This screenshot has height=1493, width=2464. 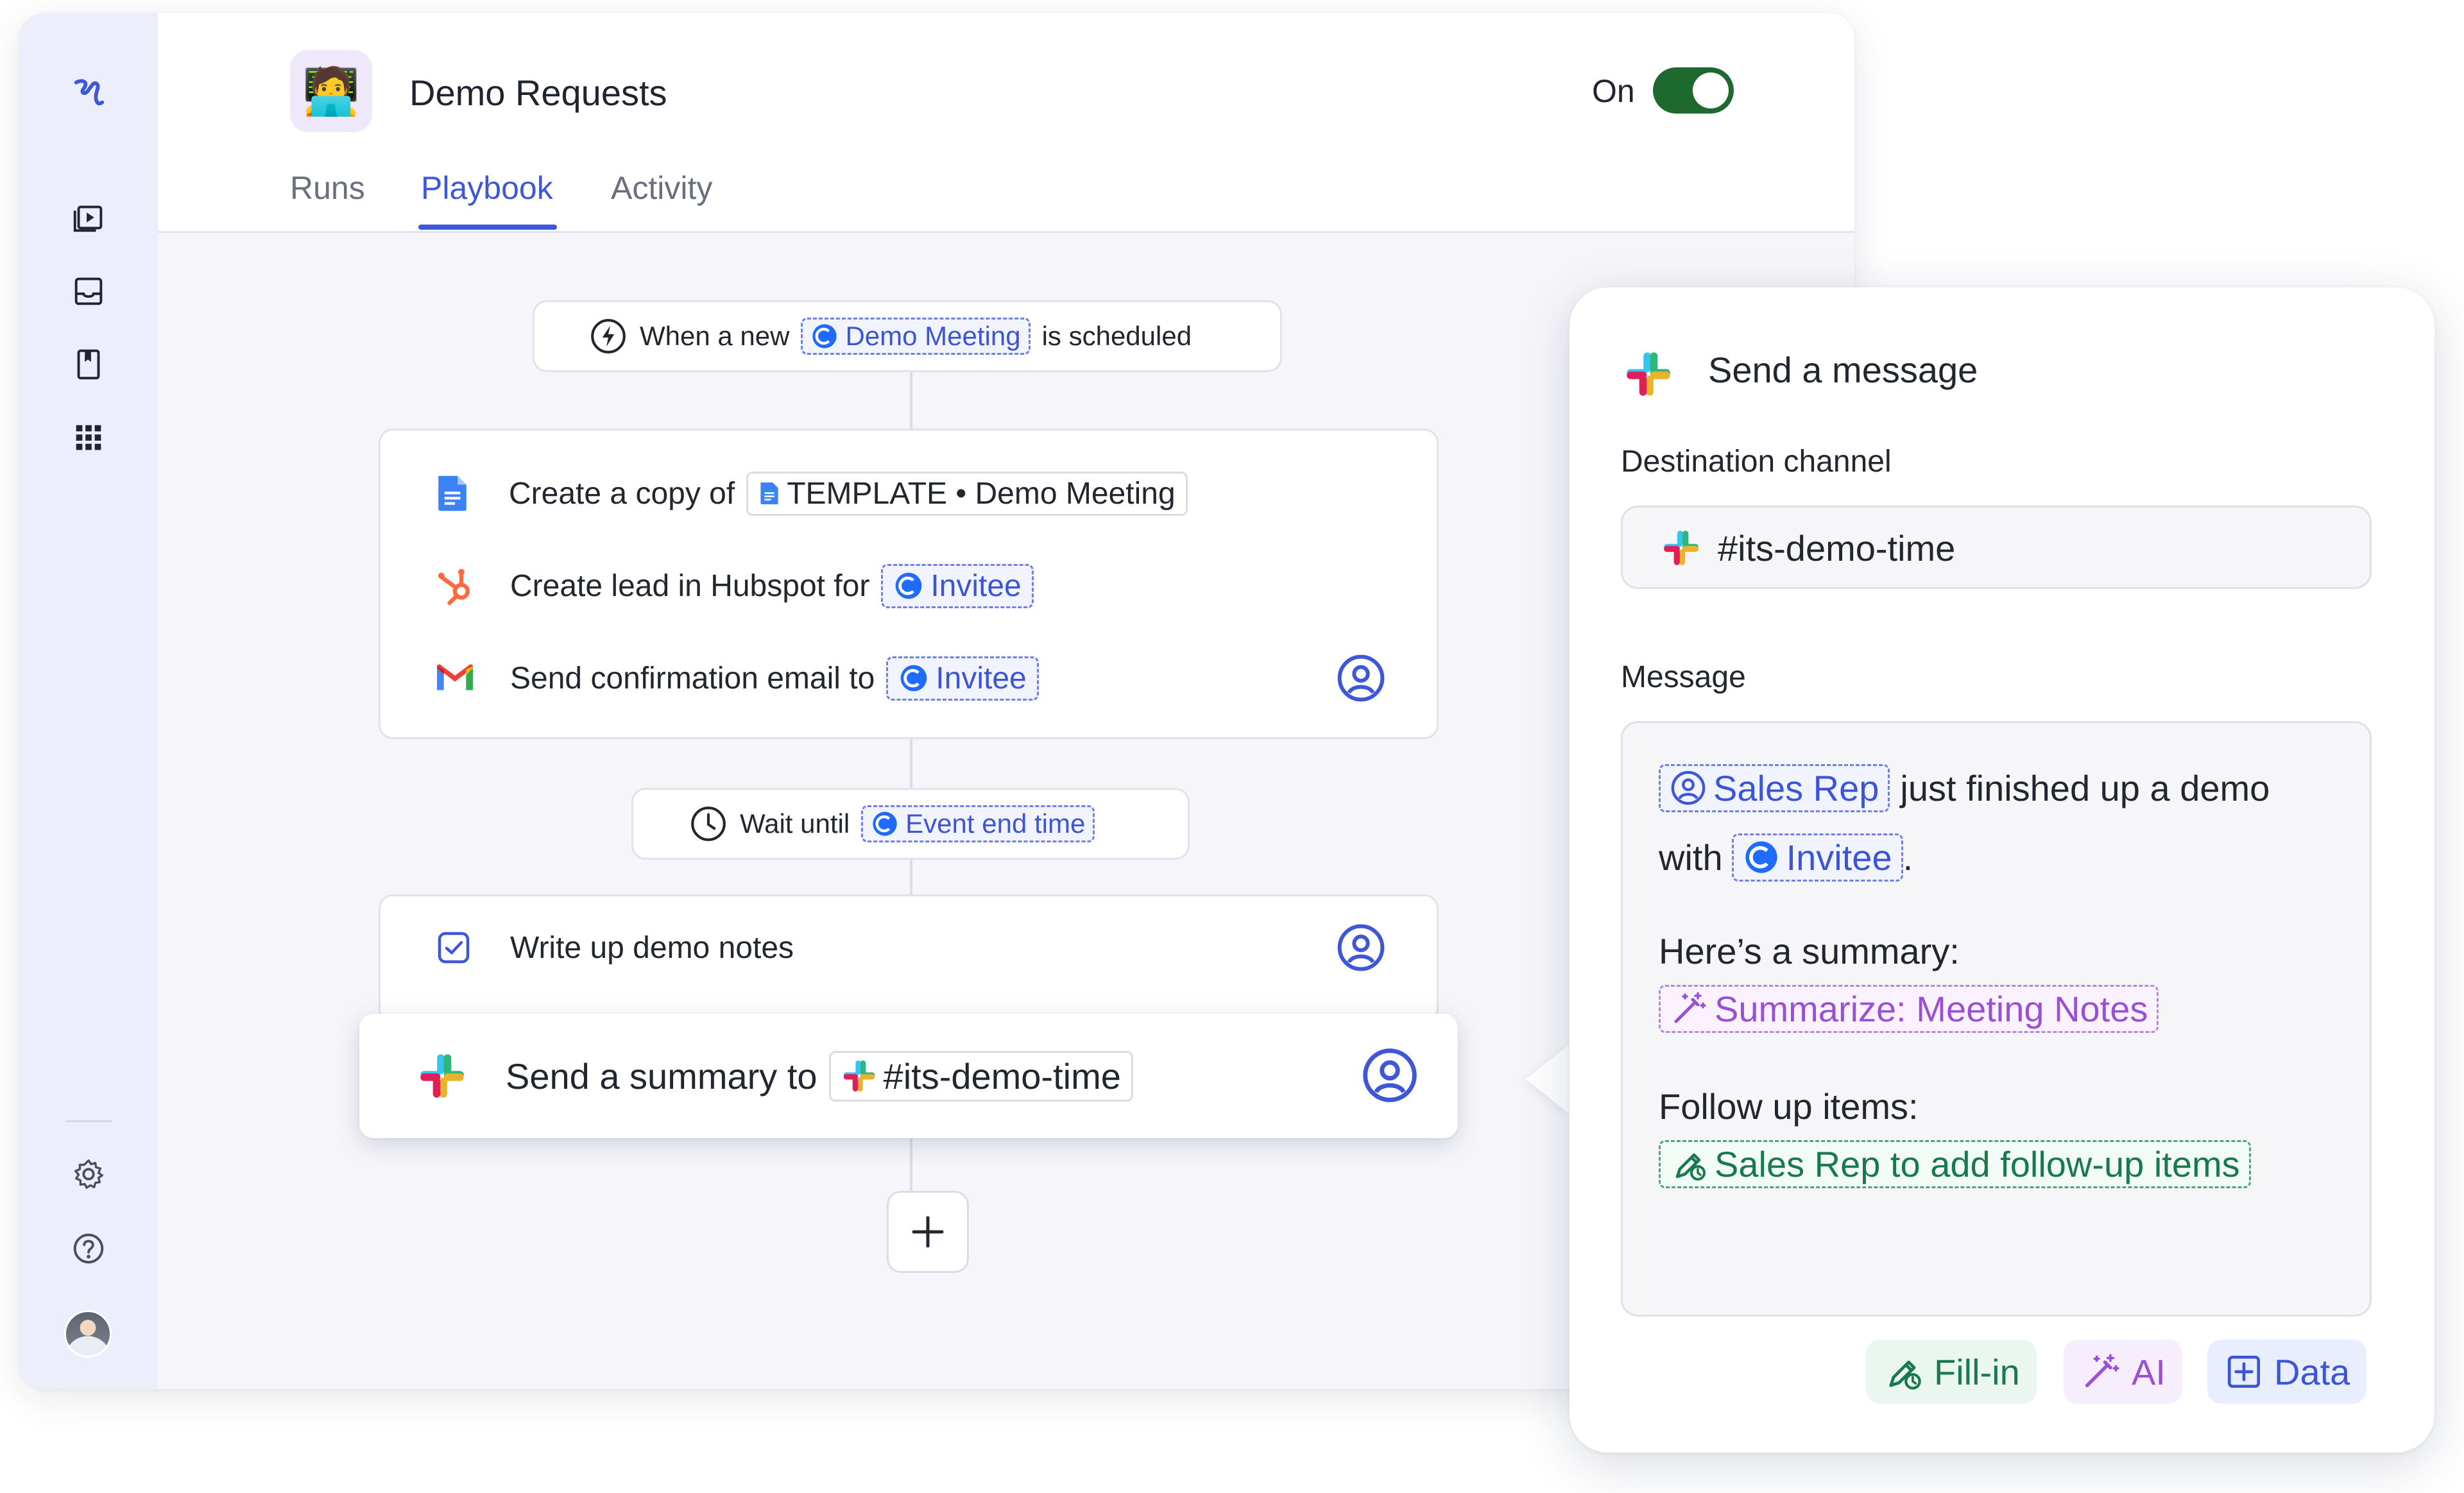 I want to click on step-label: Create lead in Hubspot for, so click(x=690, y=585).